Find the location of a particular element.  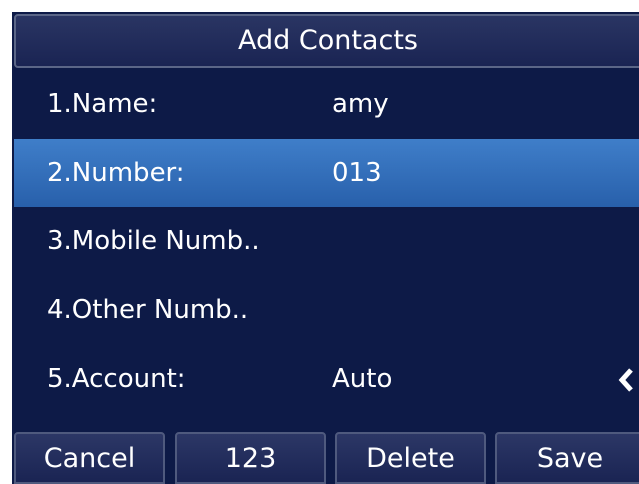

field-number-label: 2.Number: is located at coordinates (116, 173).